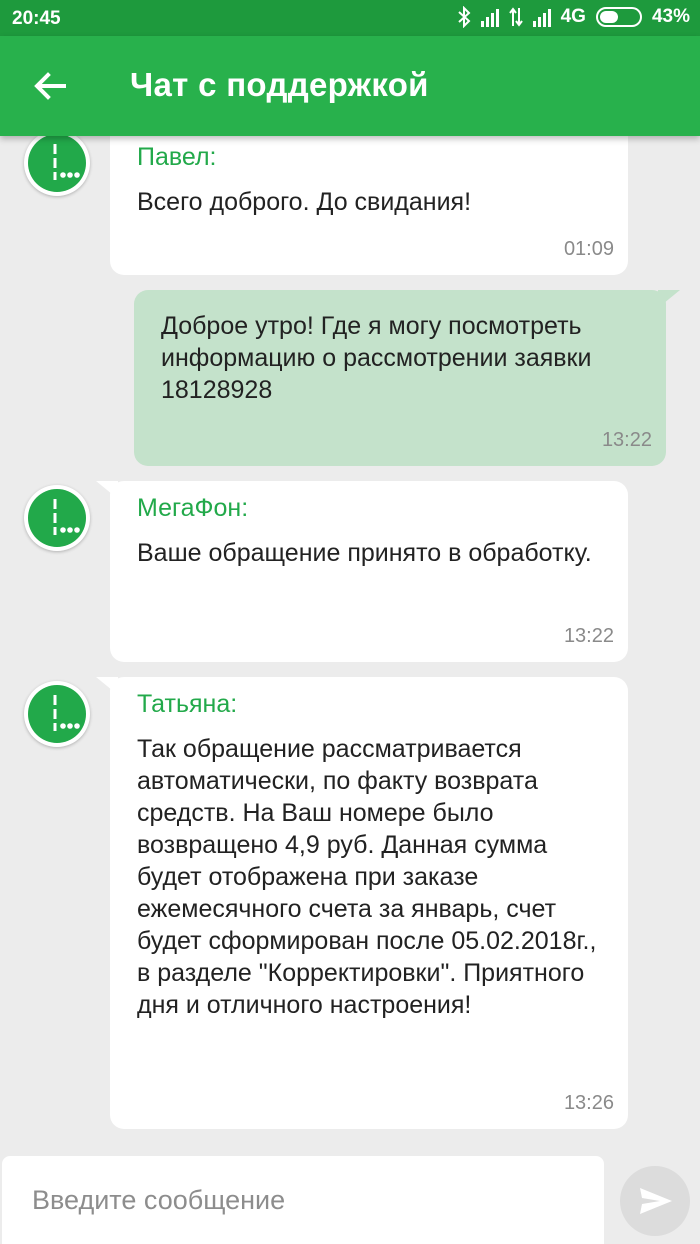 This screenshot has height=1244, width=700. Describe the element at coordinates (279, 84) in the screenshot. I see `page-title: Чат с поддержкой` at that location.